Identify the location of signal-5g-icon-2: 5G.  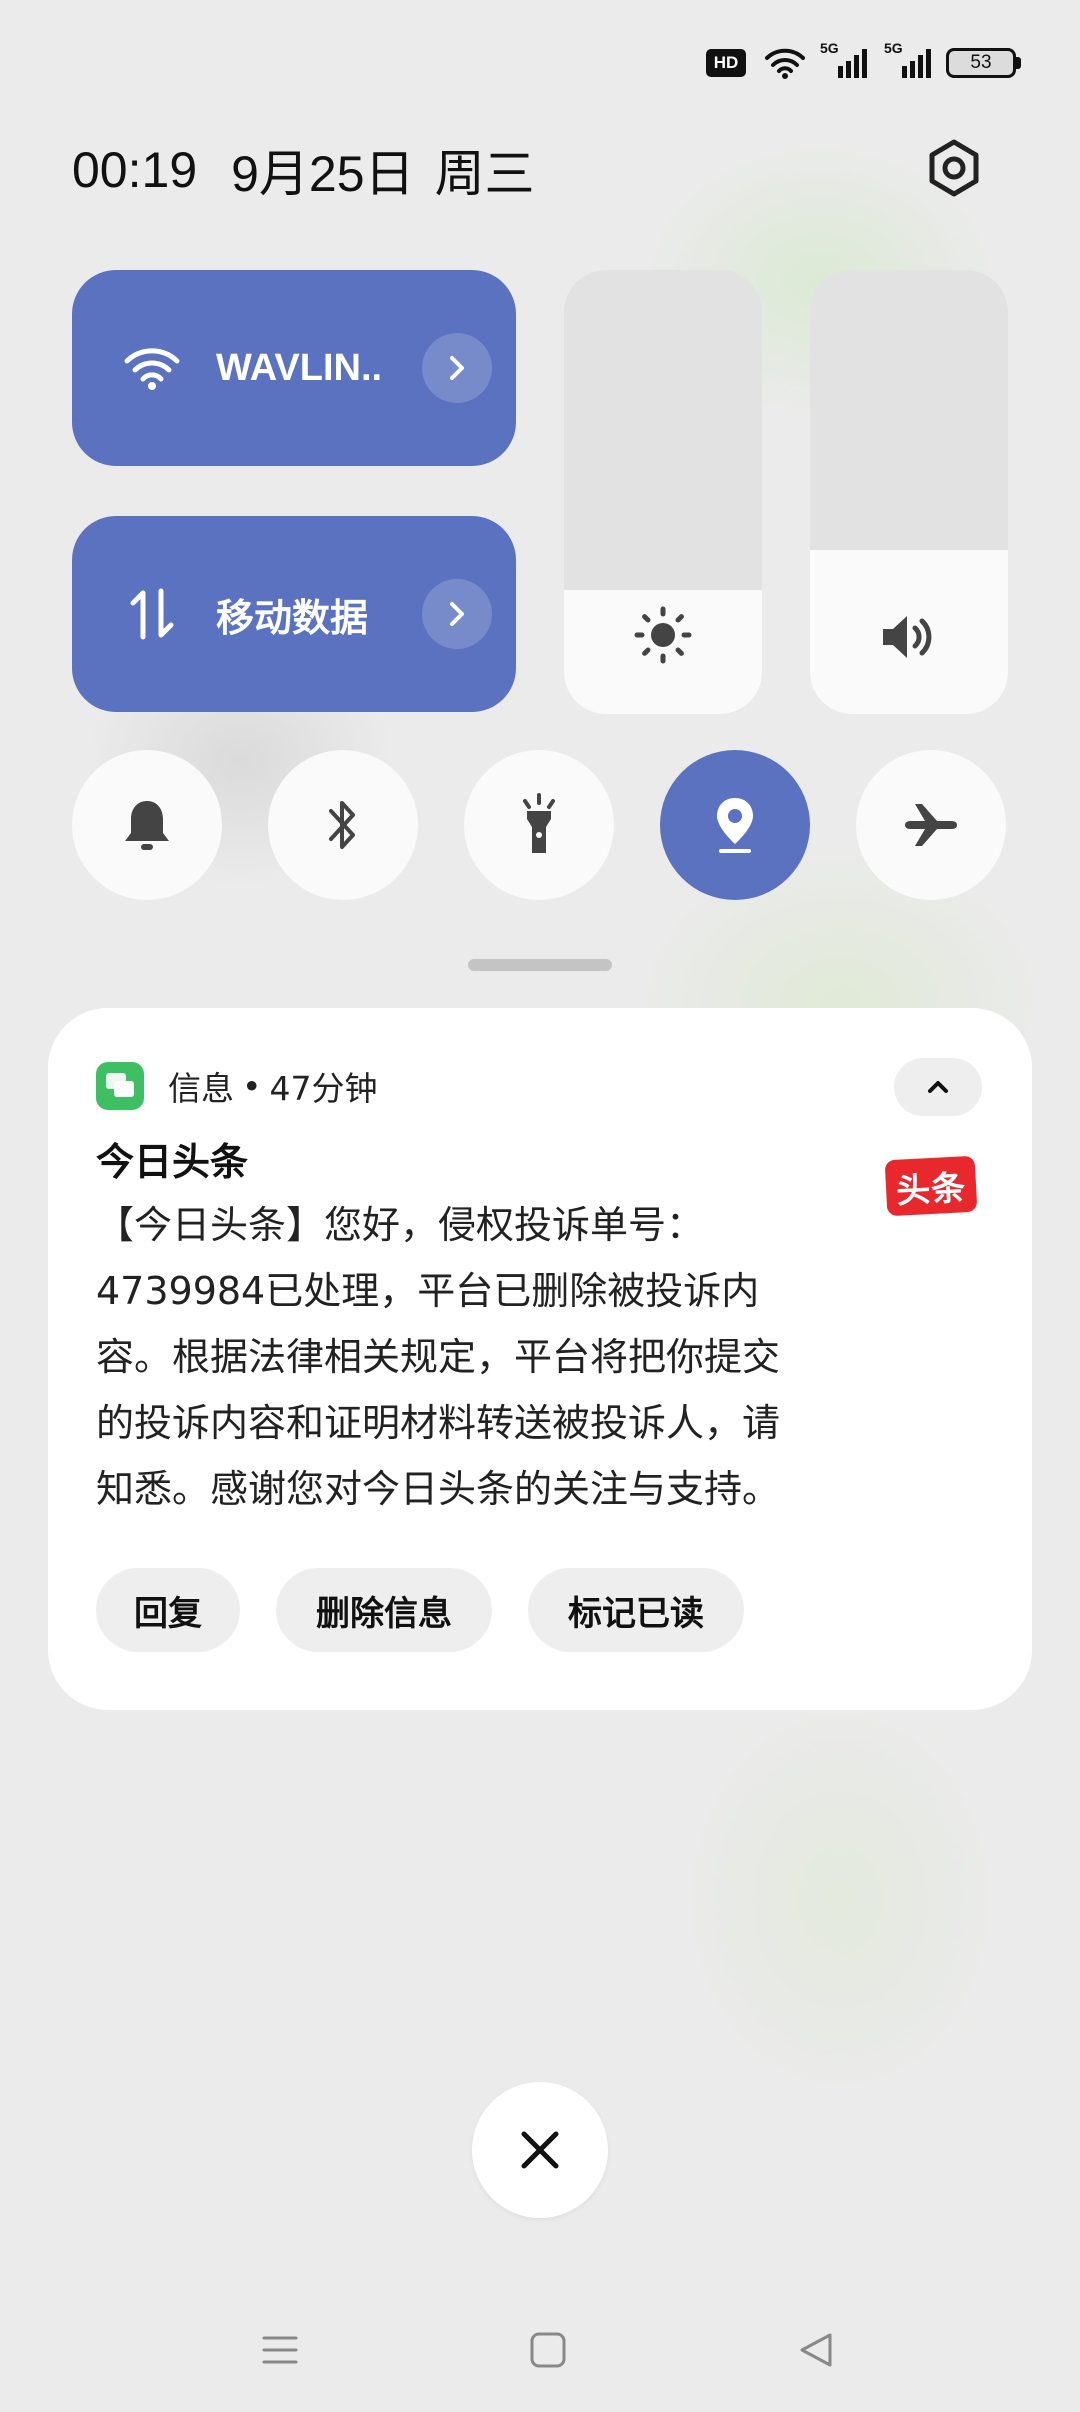
(910, 60).